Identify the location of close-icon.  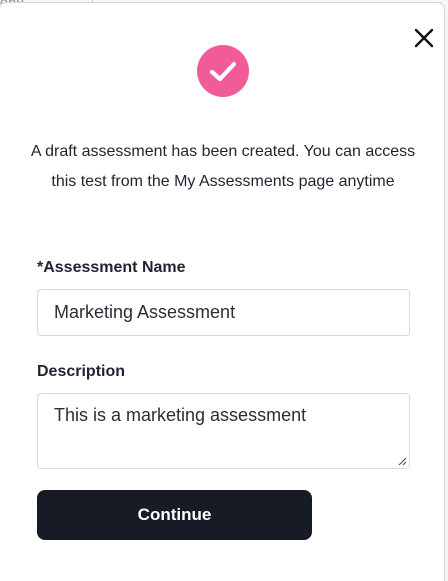
(424, 38).